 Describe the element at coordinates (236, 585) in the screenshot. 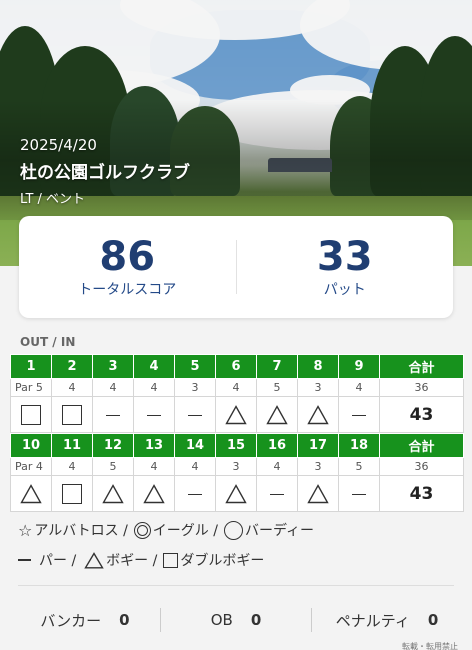

I see `divider-line` at that location.